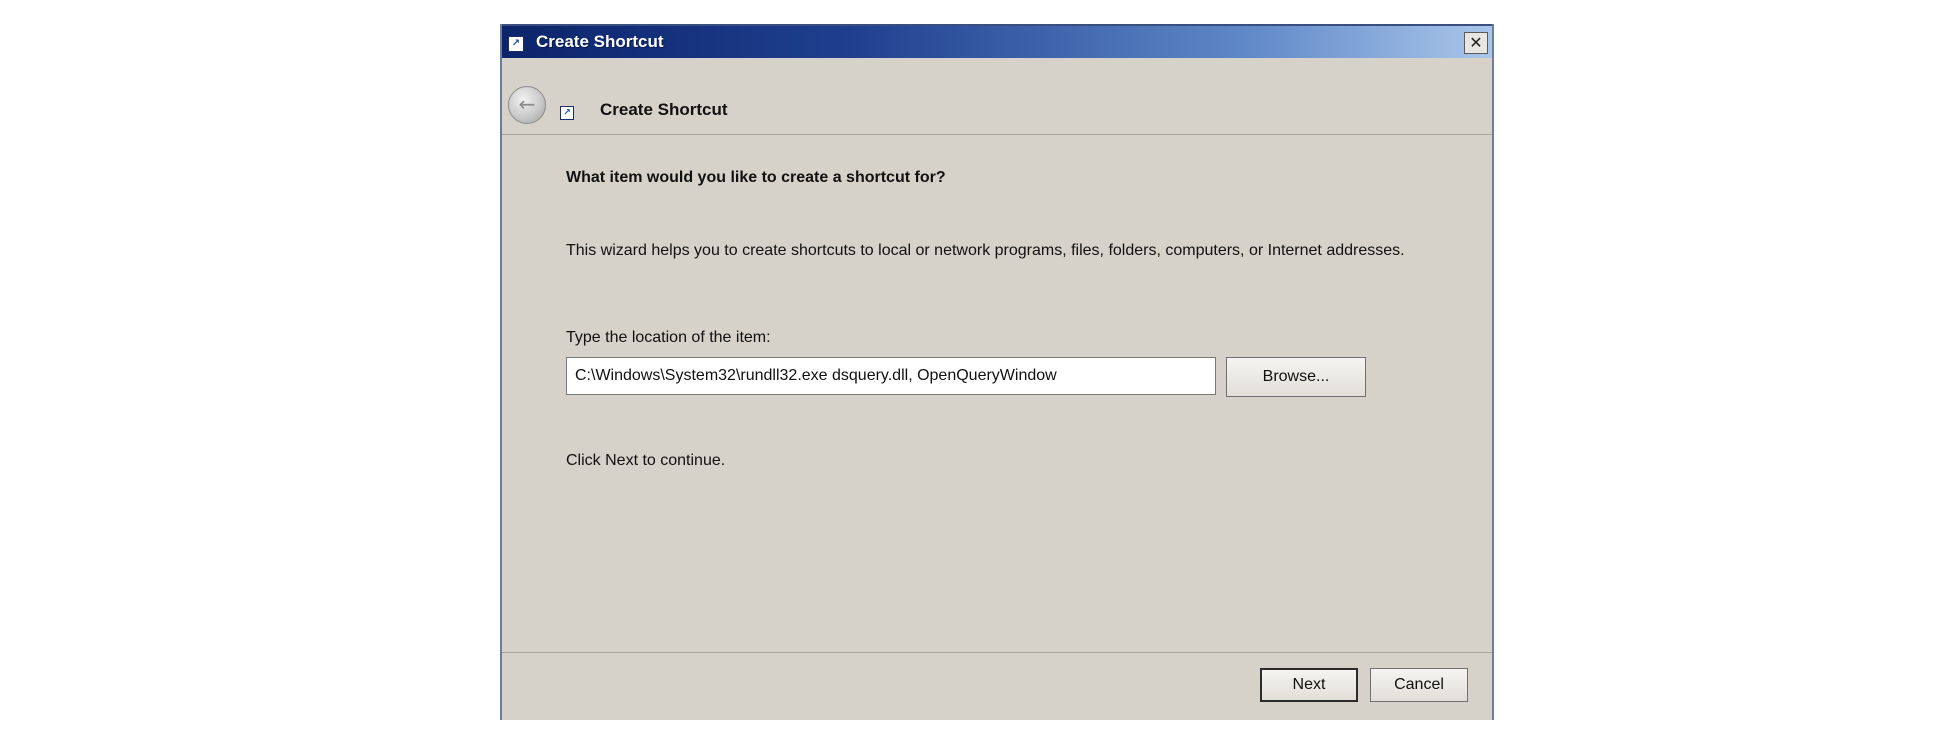 Image resolution: width=1934 pixels, height=734 pixels. I want to click on location-label: Type the location of the item:, so click(668, 337).